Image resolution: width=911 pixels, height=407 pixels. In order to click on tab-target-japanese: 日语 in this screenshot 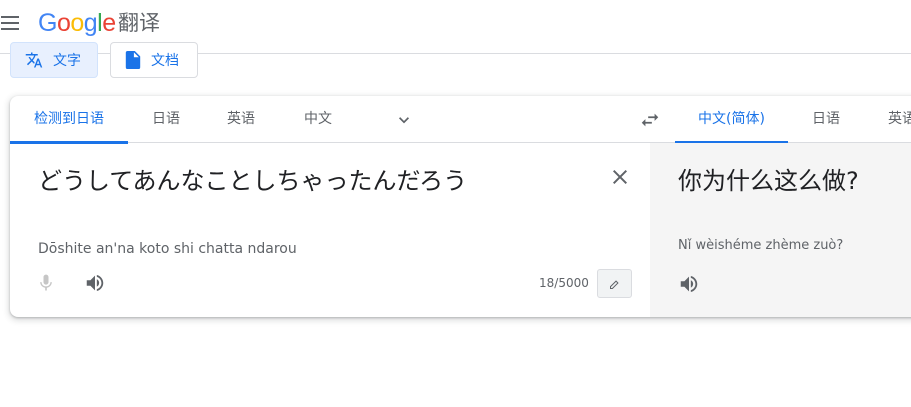, I will do `click(826, 119)`.